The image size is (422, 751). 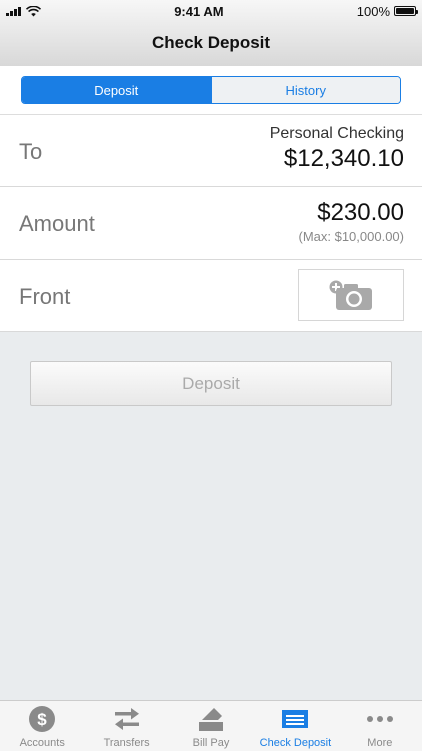 What do you see at coordinates (199, 11) in the screenshot?
I see `status-time: 9:41 AM` at bounding box center [199, 11].